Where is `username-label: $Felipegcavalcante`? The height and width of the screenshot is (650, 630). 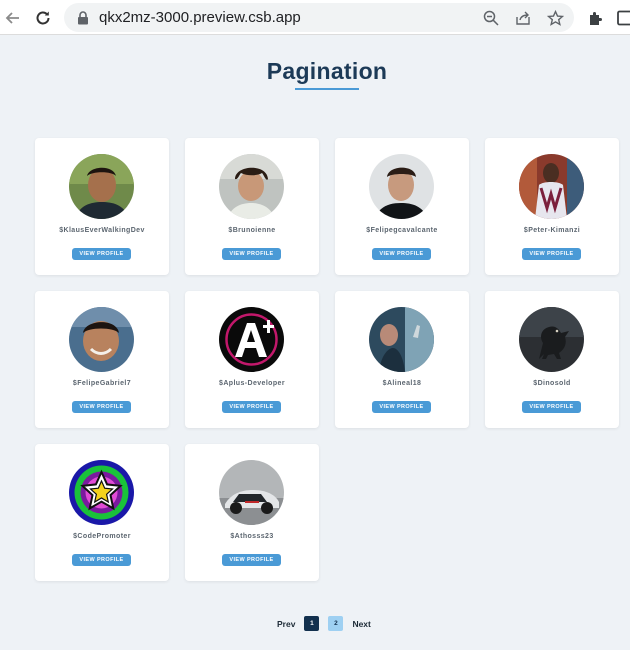 username-label: $Felipegcavalcante is located at coordinates (402, 230).